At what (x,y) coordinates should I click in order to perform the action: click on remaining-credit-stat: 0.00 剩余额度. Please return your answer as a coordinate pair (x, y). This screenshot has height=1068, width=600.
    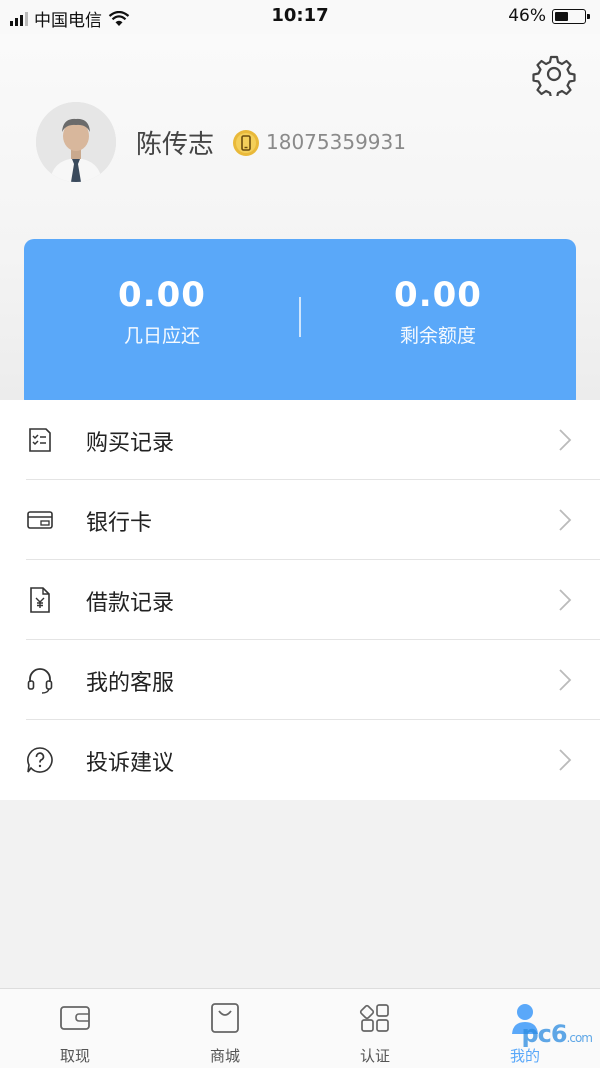
    Looking at the image, I should click on (438, 311).